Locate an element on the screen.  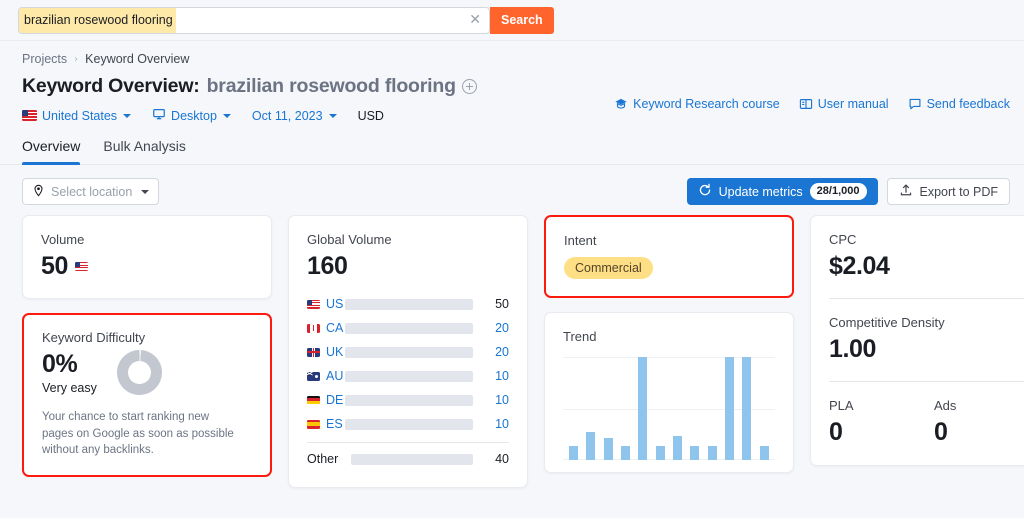
trend-card: Trend is located at coordinates (669, 392).